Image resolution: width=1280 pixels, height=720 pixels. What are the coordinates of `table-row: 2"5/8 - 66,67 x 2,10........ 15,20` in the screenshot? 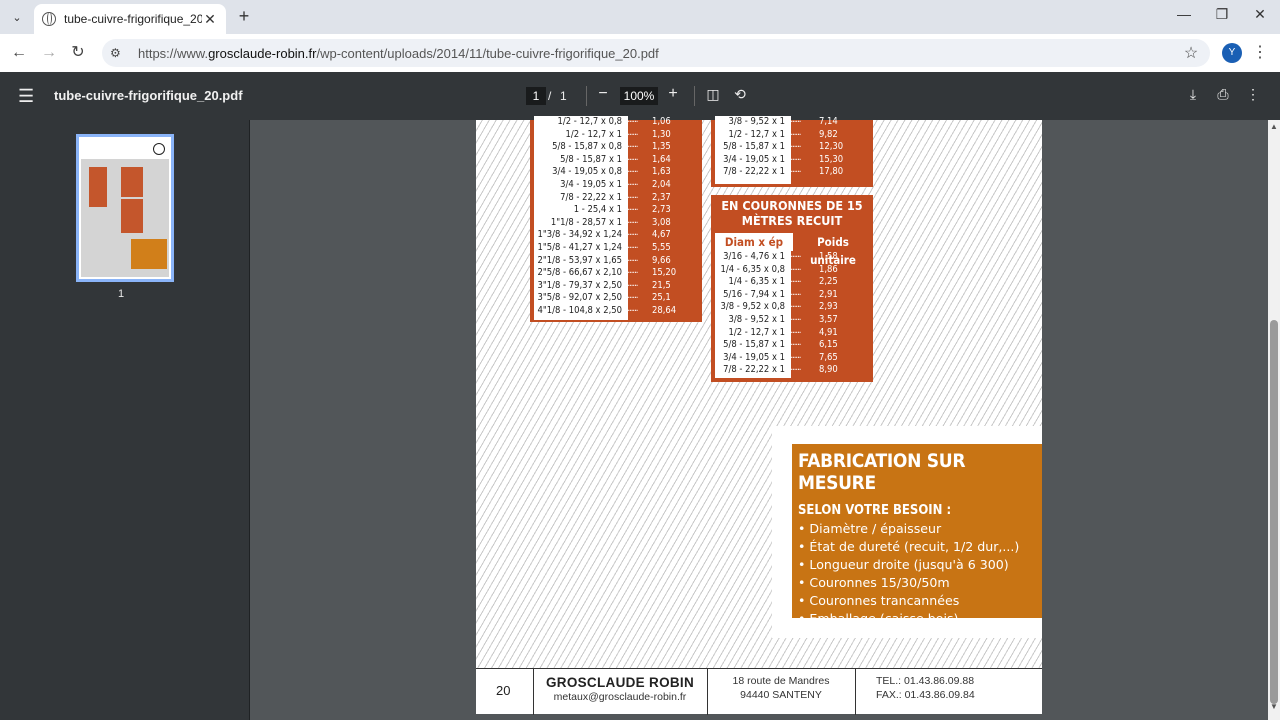 It's located at (616, 272).